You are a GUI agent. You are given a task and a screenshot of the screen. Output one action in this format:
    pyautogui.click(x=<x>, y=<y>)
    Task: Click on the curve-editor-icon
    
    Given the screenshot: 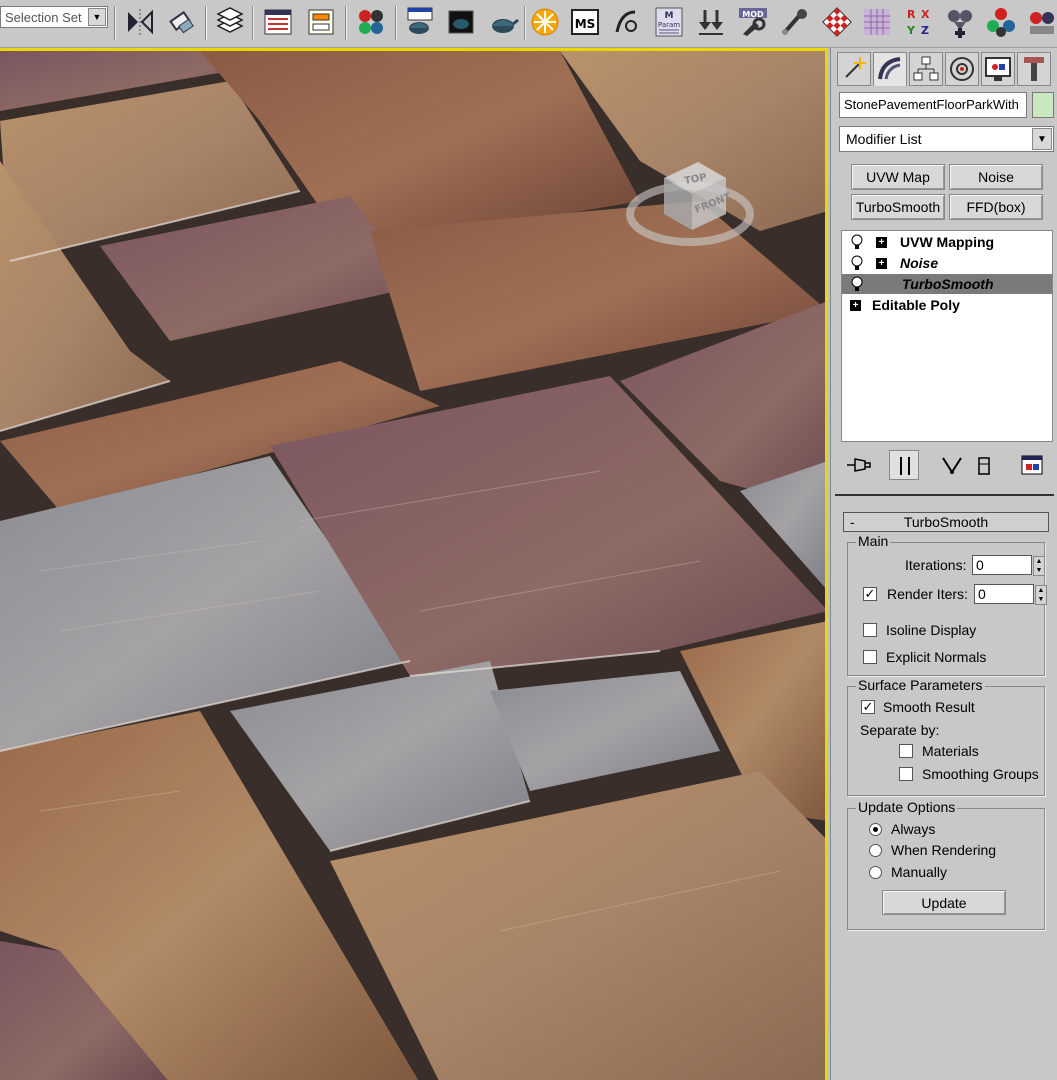 What is the action you would take?
    pyautogui.click(x=278, y=22)
    